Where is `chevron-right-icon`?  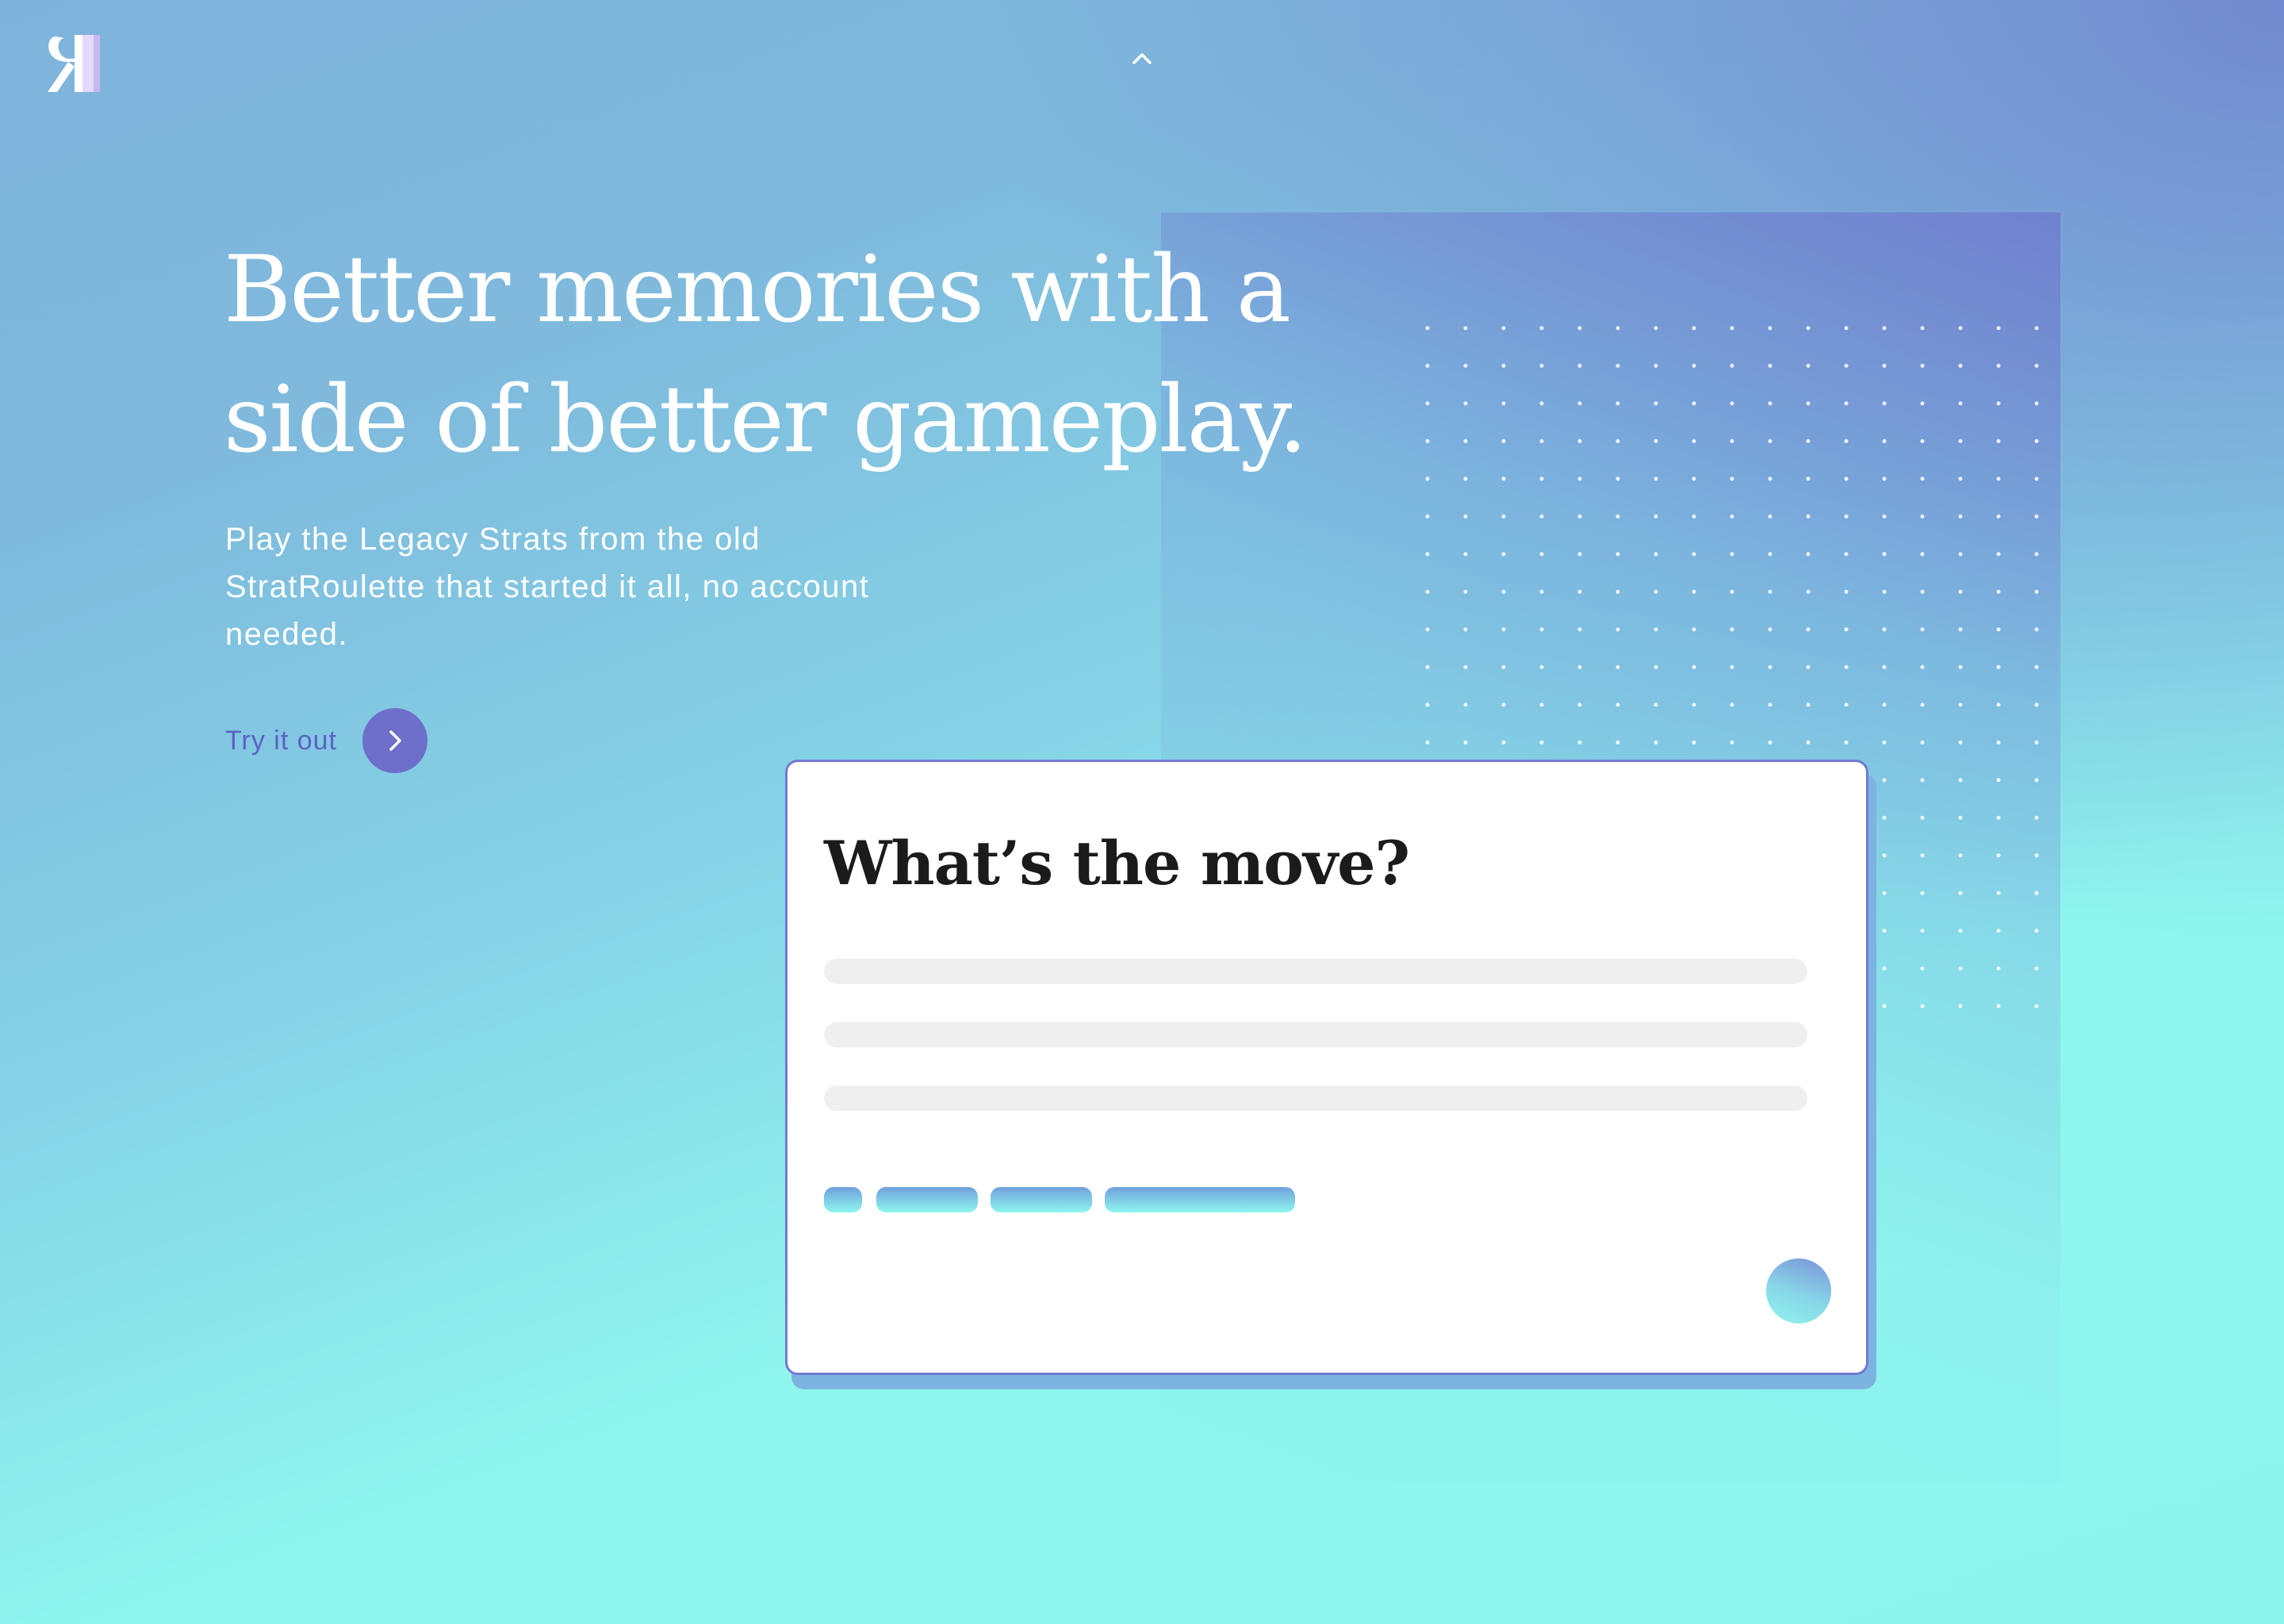 chevron-right-icon is located at coordinates (394, 740).